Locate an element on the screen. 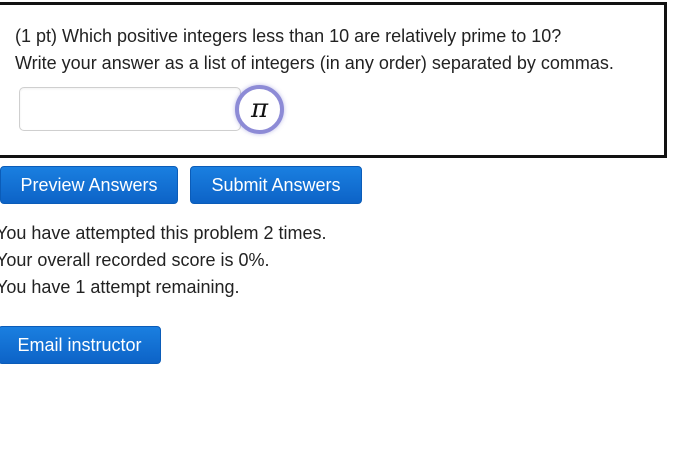 This screenshot has width=700, height=463. answer-input is located at coordinates (130, 109).